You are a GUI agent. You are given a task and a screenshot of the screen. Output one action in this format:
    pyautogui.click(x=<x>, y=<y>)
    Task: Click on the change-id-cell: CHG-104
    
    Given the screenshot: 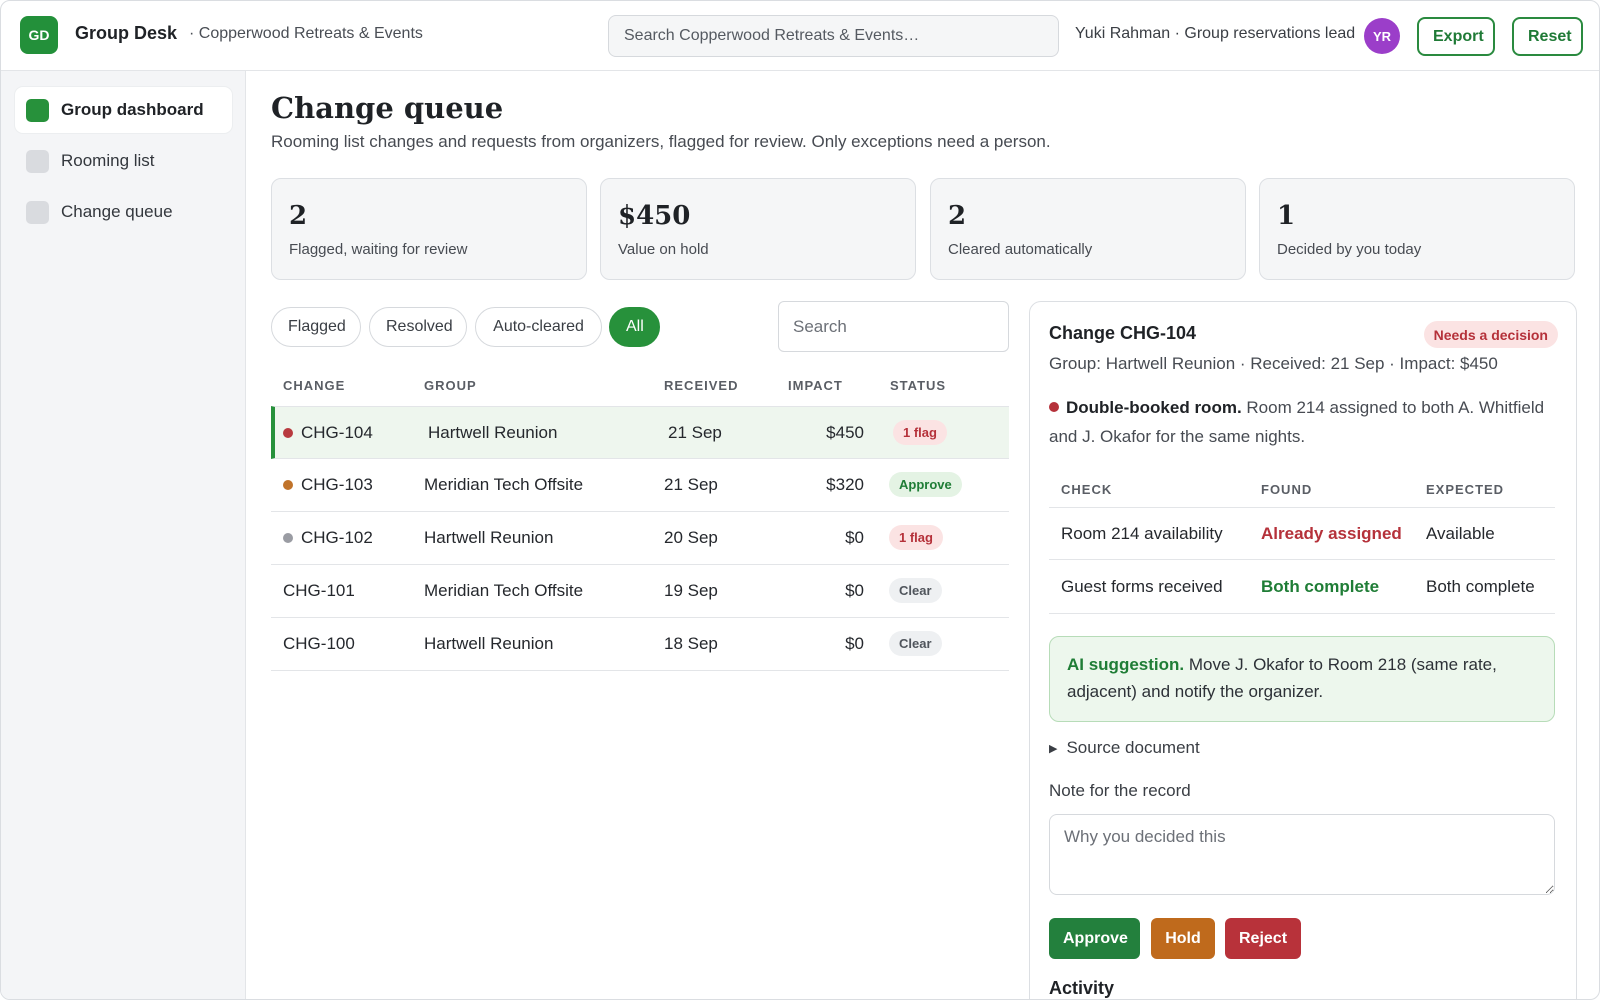 What is the action you would take?
    pyautogui.click(x=328, y=433)
    